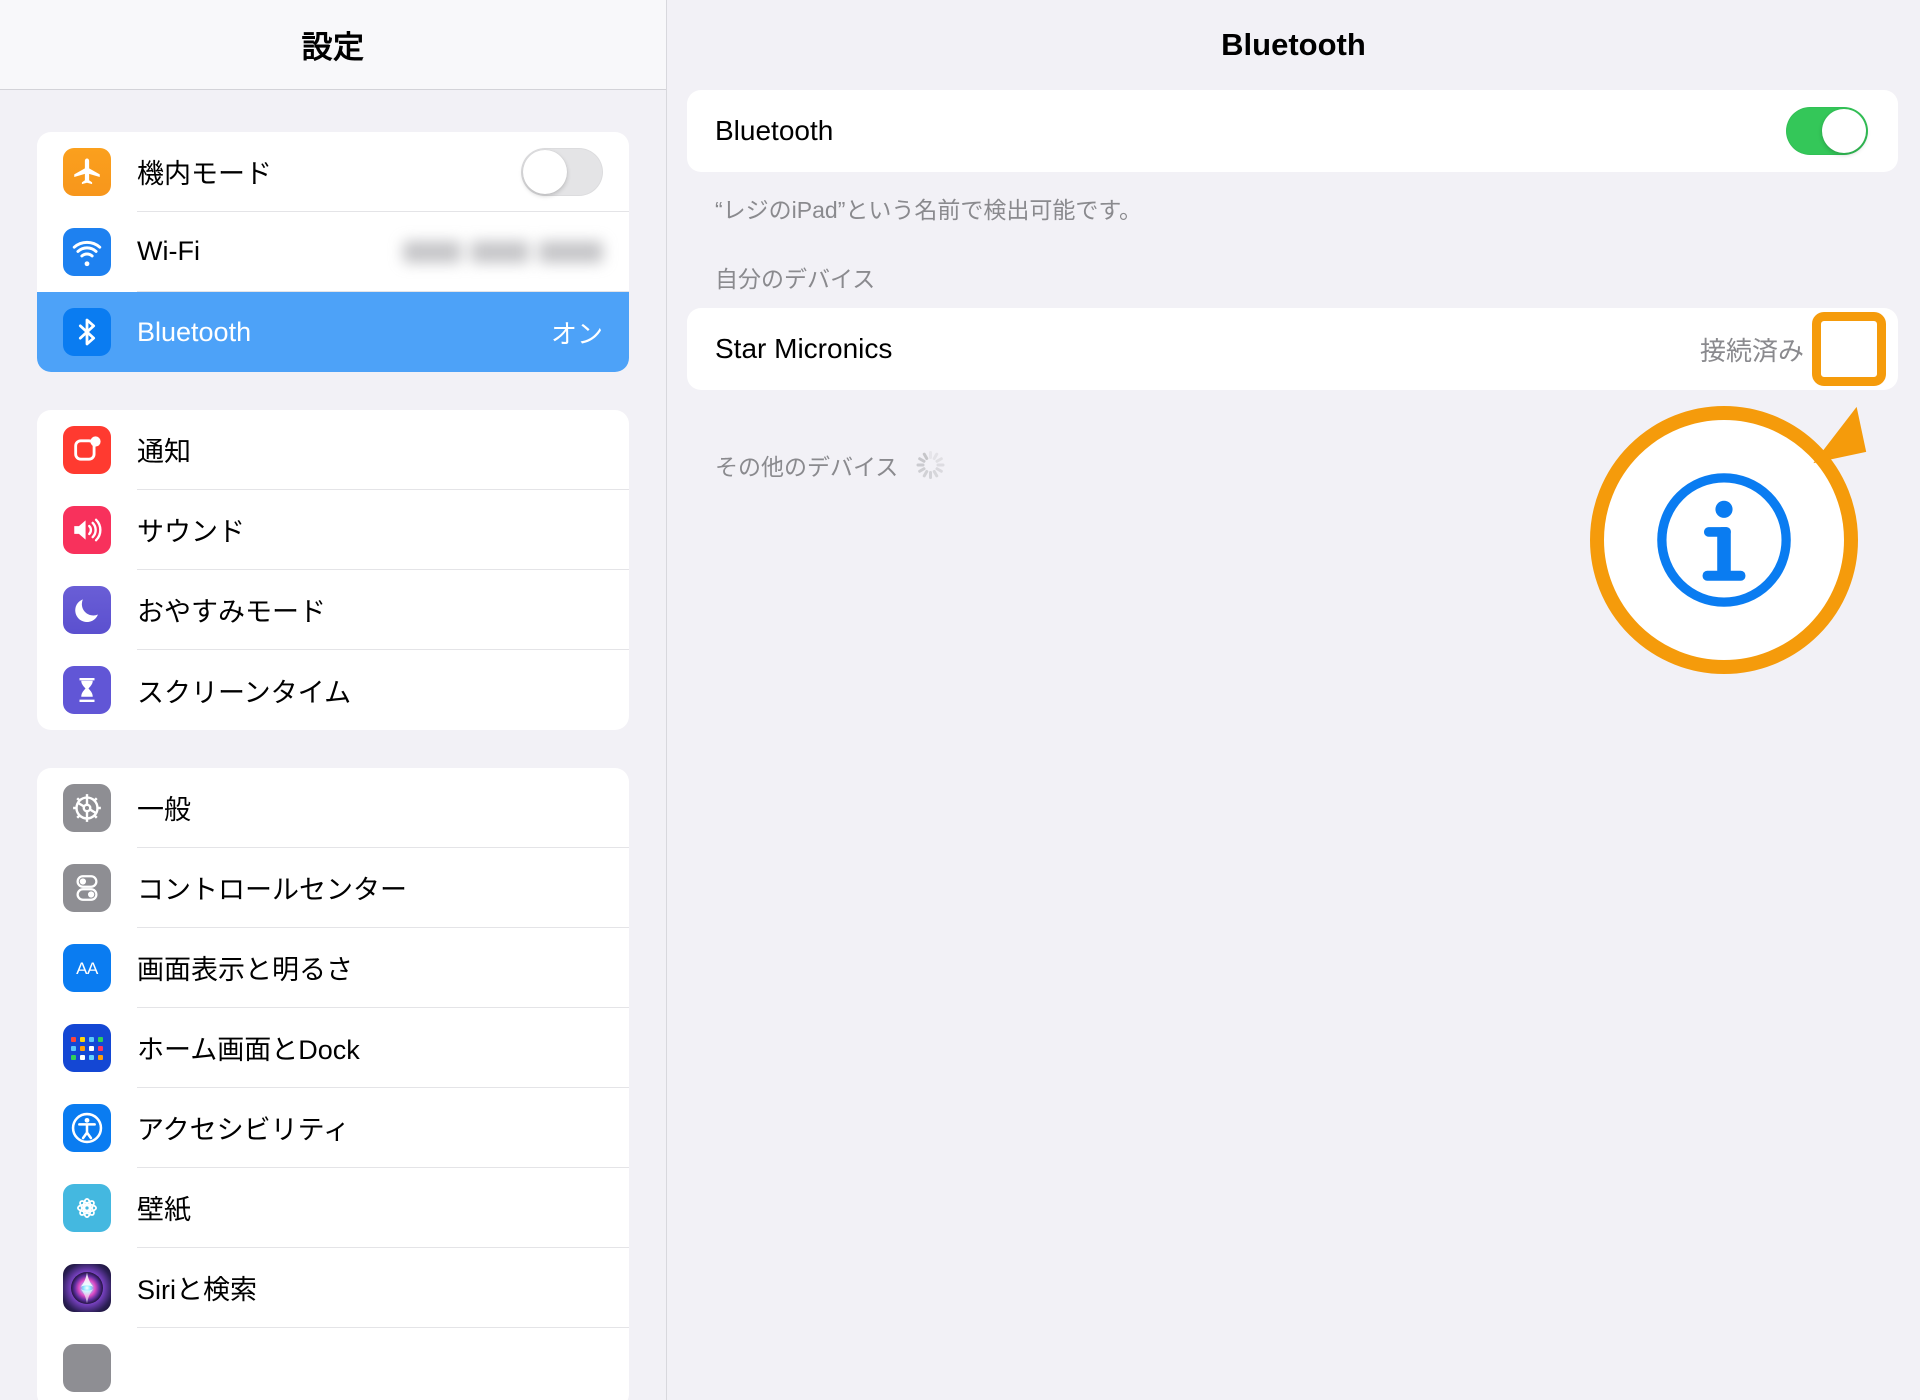 This screenshot has height=1400, width=1920. I want to click on scanning-spinner-icon, so click(930, 465).